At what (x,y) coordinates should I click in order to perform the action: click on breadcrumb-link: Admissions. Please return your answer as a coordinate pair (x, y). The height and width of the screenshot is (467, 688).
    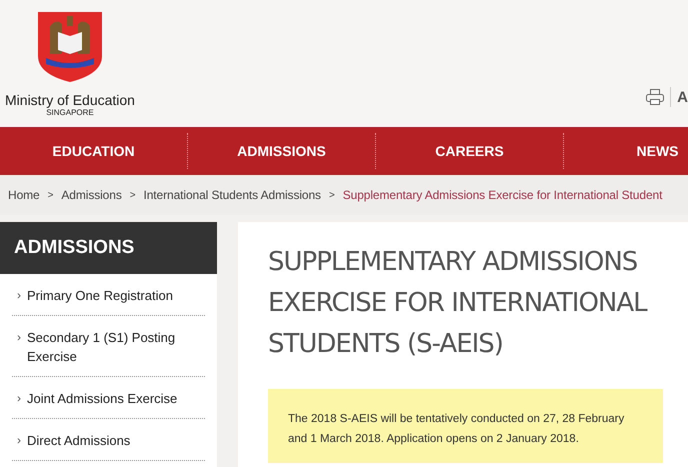
    Looking at the image, I should click on (91, 195).